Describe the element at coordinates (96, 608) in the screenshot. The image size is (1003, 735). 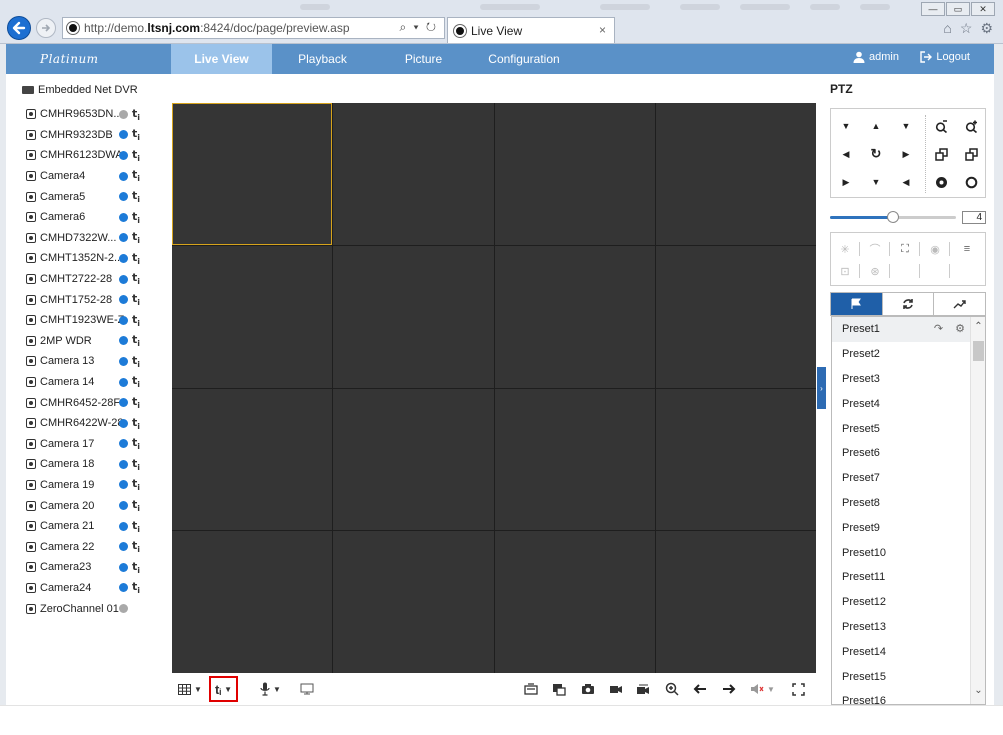
I see `camera-tree-item: ZeroChannel 01` at that location.